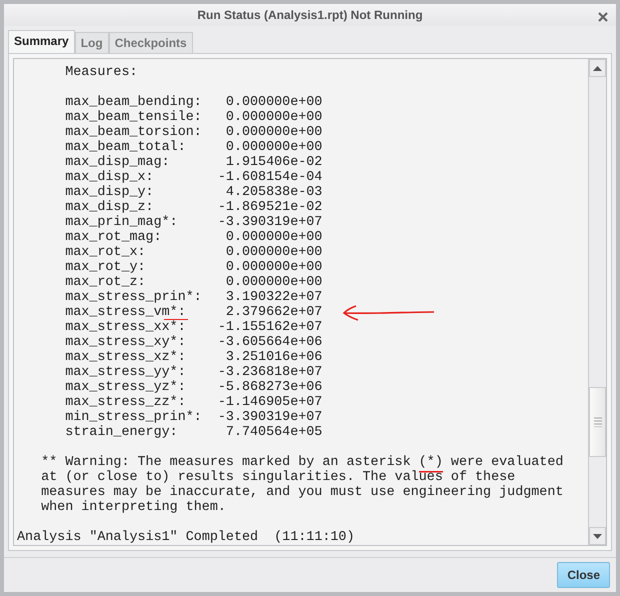 The width and height of the screenshot is (620, 596). What do you see at coordinates (126, 358) in the screenshot?
I see `measure-name: max_stress_xz*:` at bounding box center [126, 358].